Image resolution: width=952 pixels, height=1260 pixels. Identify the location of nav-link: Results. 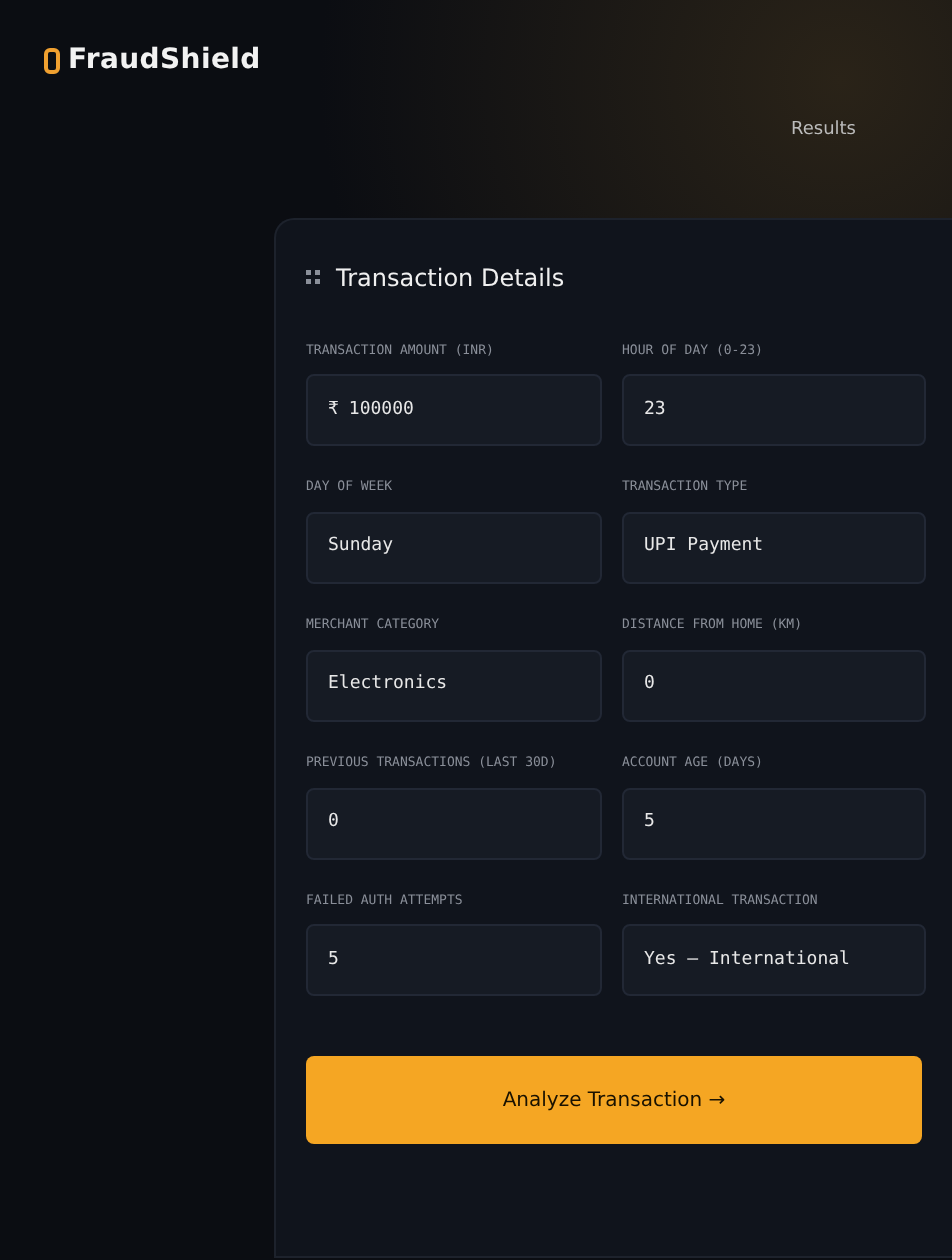
(823, 131).